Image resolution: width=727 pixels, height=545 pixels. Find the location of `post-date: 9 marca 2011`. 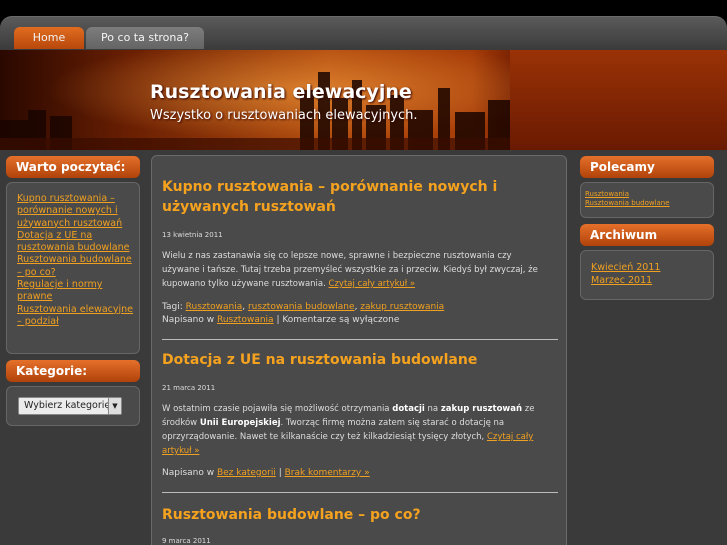

post-date: 9 marca 2011 is located at coordinates (186, 541).